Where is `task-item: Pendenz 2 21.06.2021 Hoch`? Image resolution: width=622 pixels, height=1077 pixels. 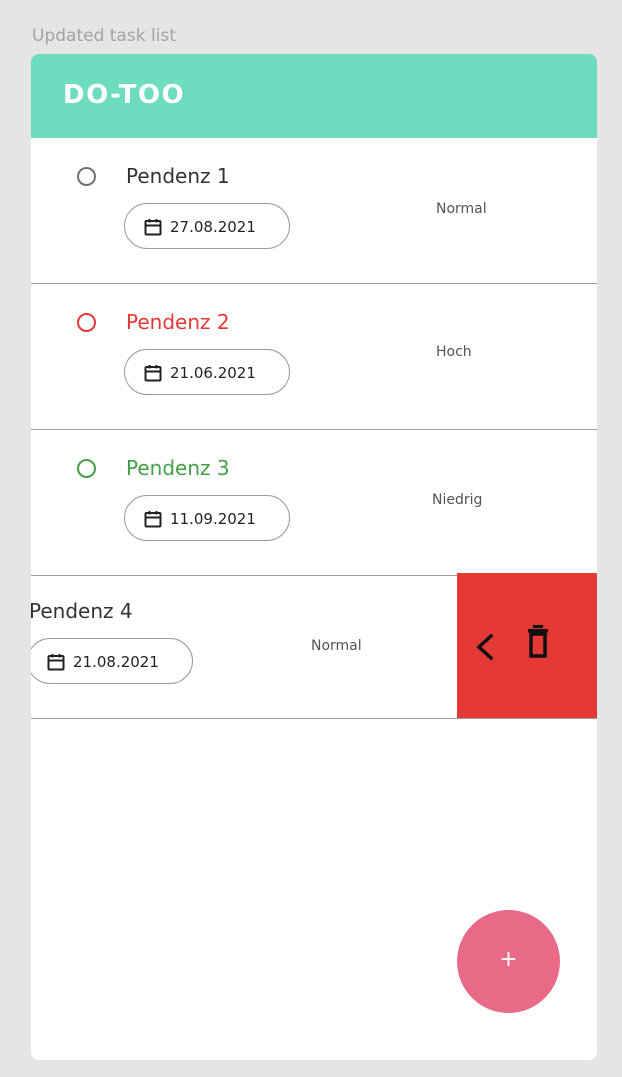 task-item: Pendenz 2 21.06.2021 Hoch is located at coordinates (314, 357).